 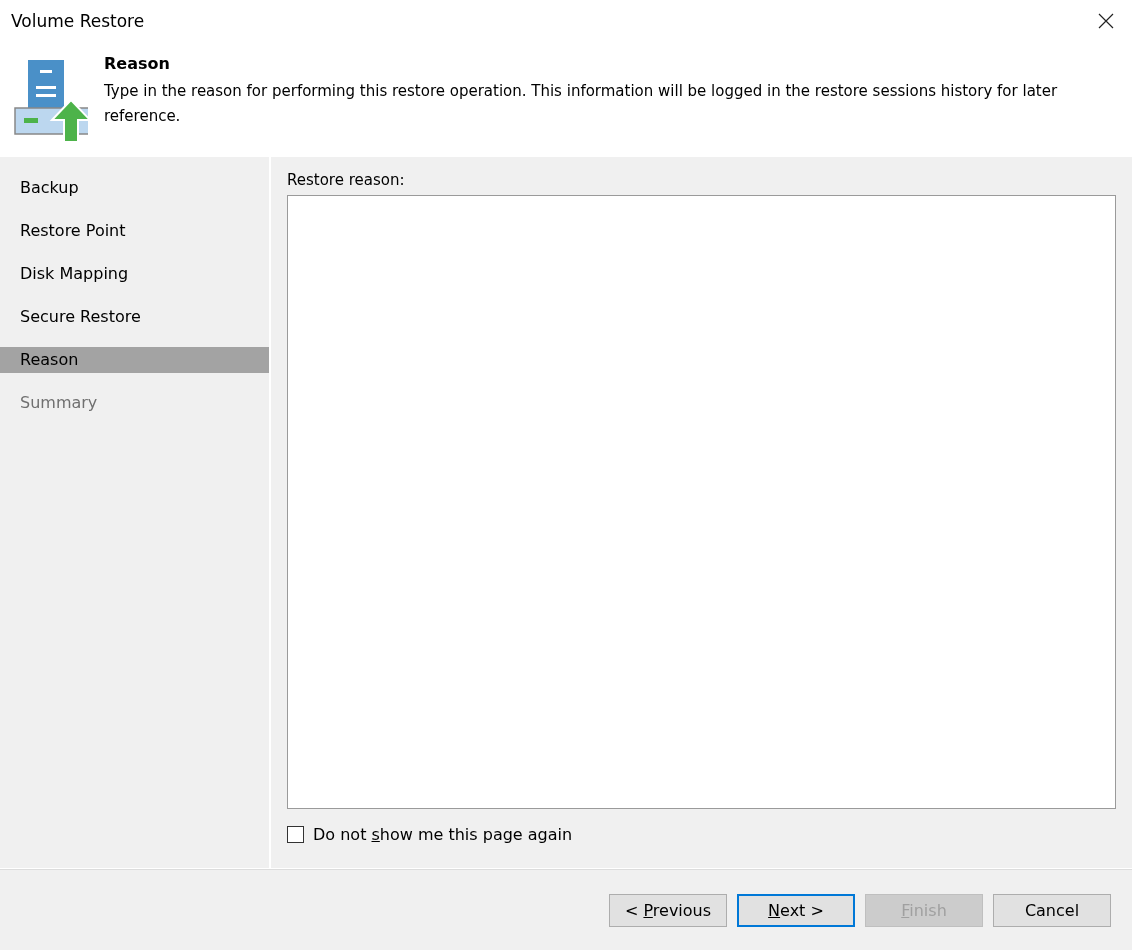 What do you see at coordinates (668, 910) in the screenshot?
I see `wizard-button: < Previous` at bounding box center [668, 910].